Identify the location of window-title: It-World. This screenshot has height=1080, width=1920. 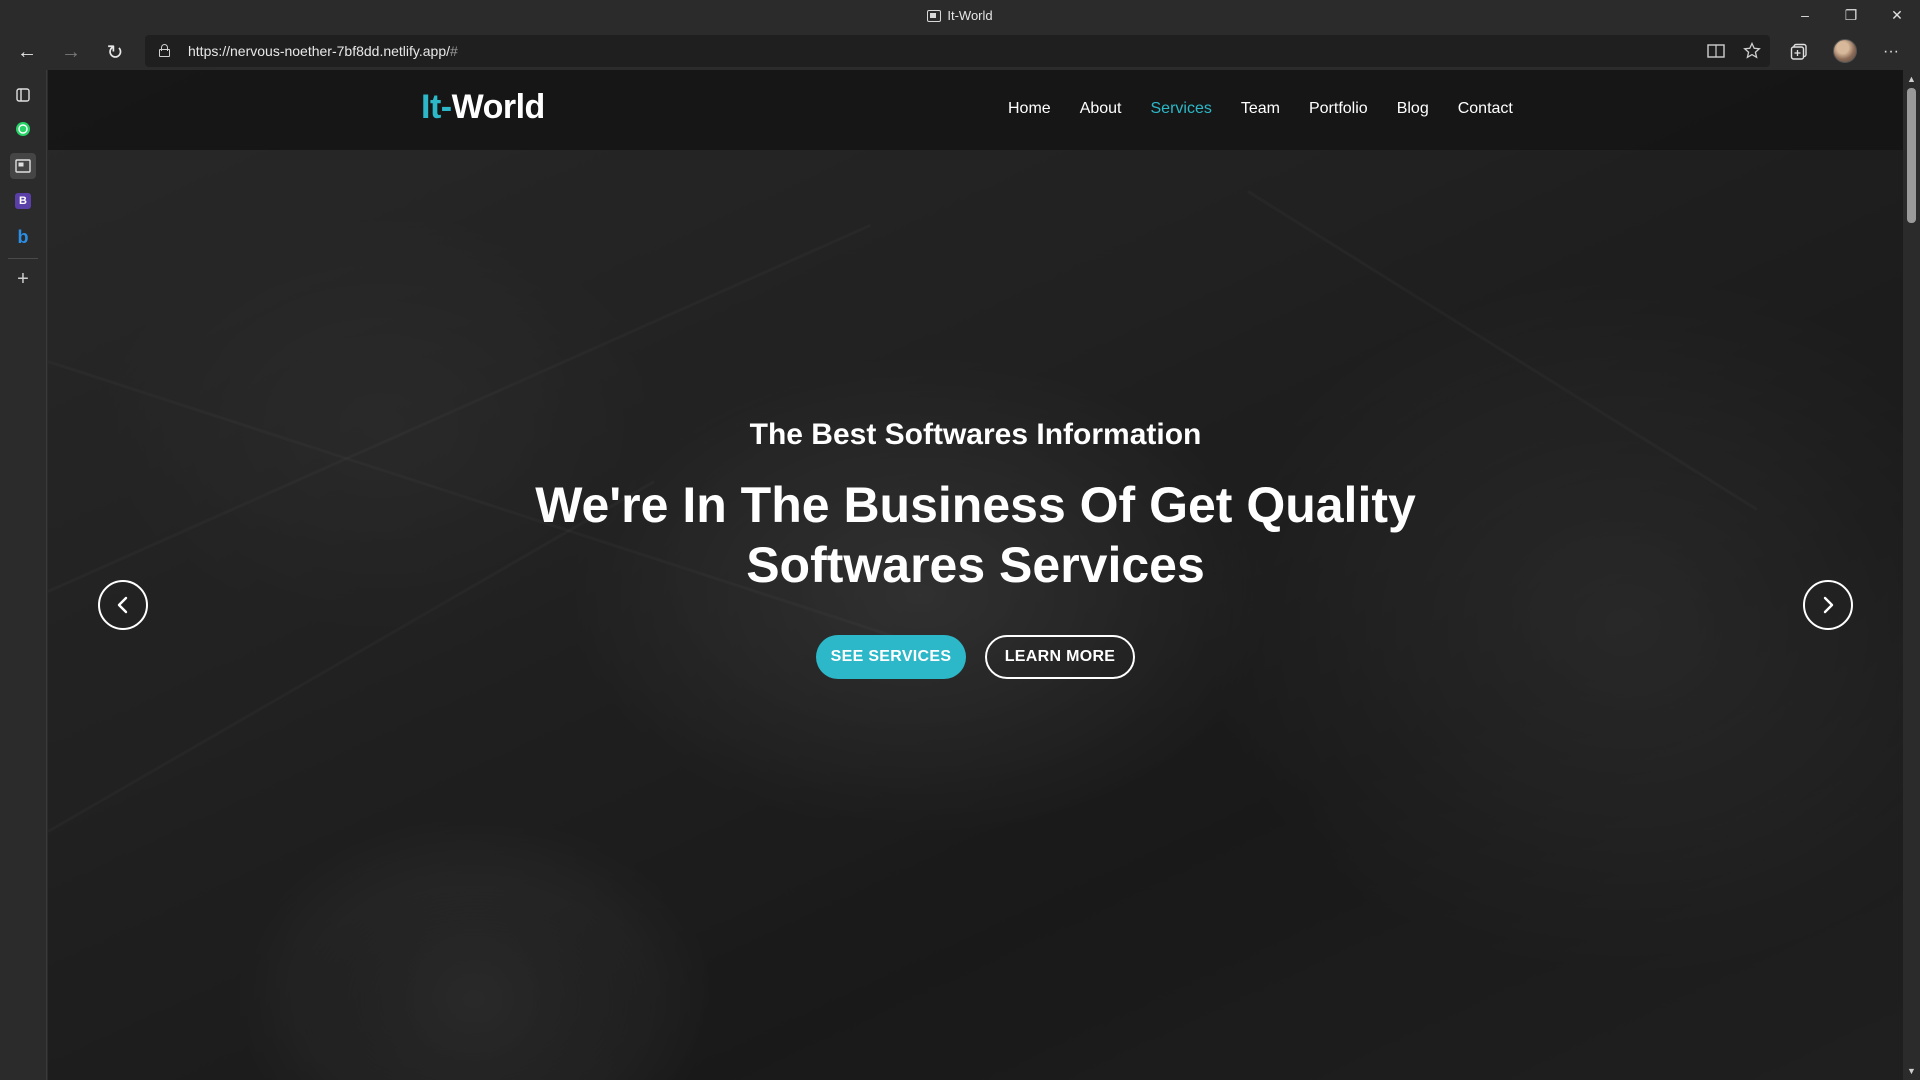
(960, 15).